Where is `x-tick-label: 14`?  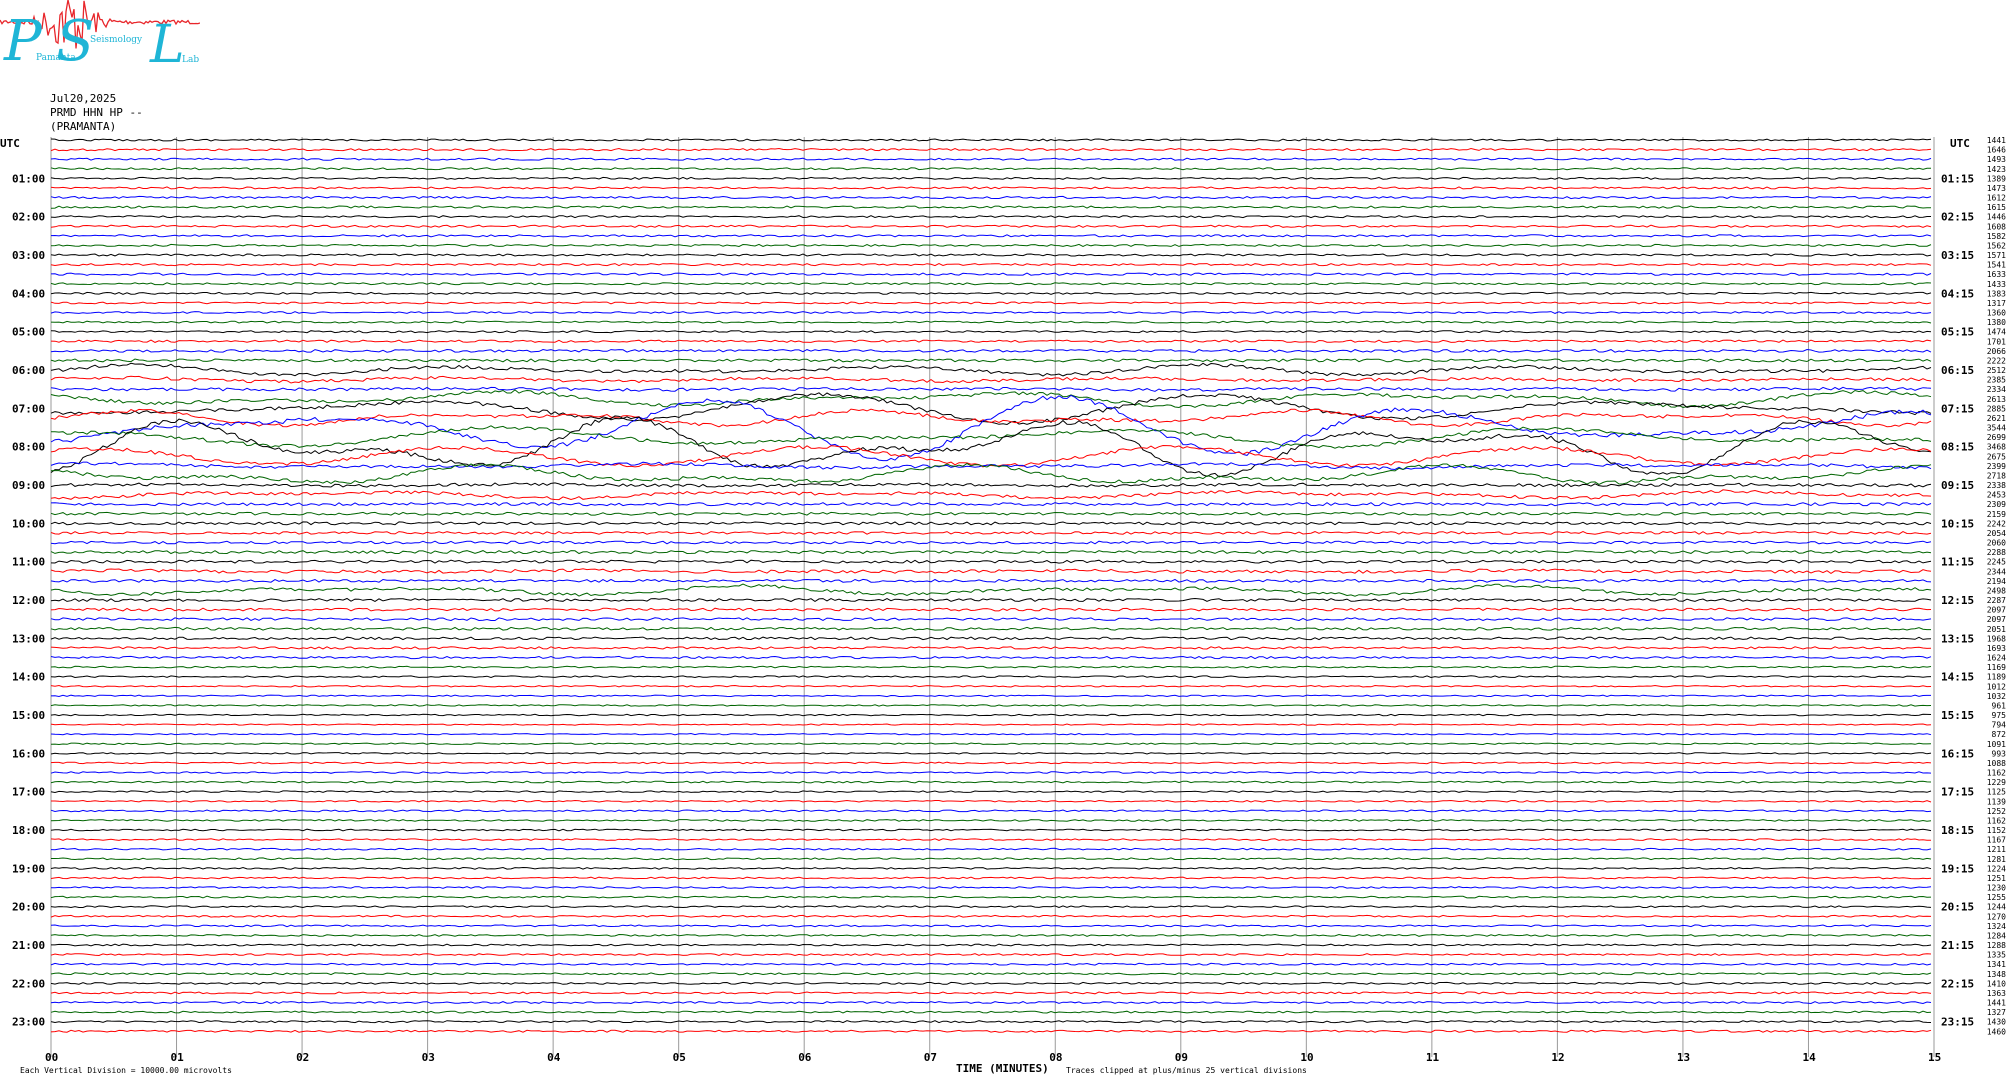 x-tick-label: 14 is located at coordinates (1809, 1057).